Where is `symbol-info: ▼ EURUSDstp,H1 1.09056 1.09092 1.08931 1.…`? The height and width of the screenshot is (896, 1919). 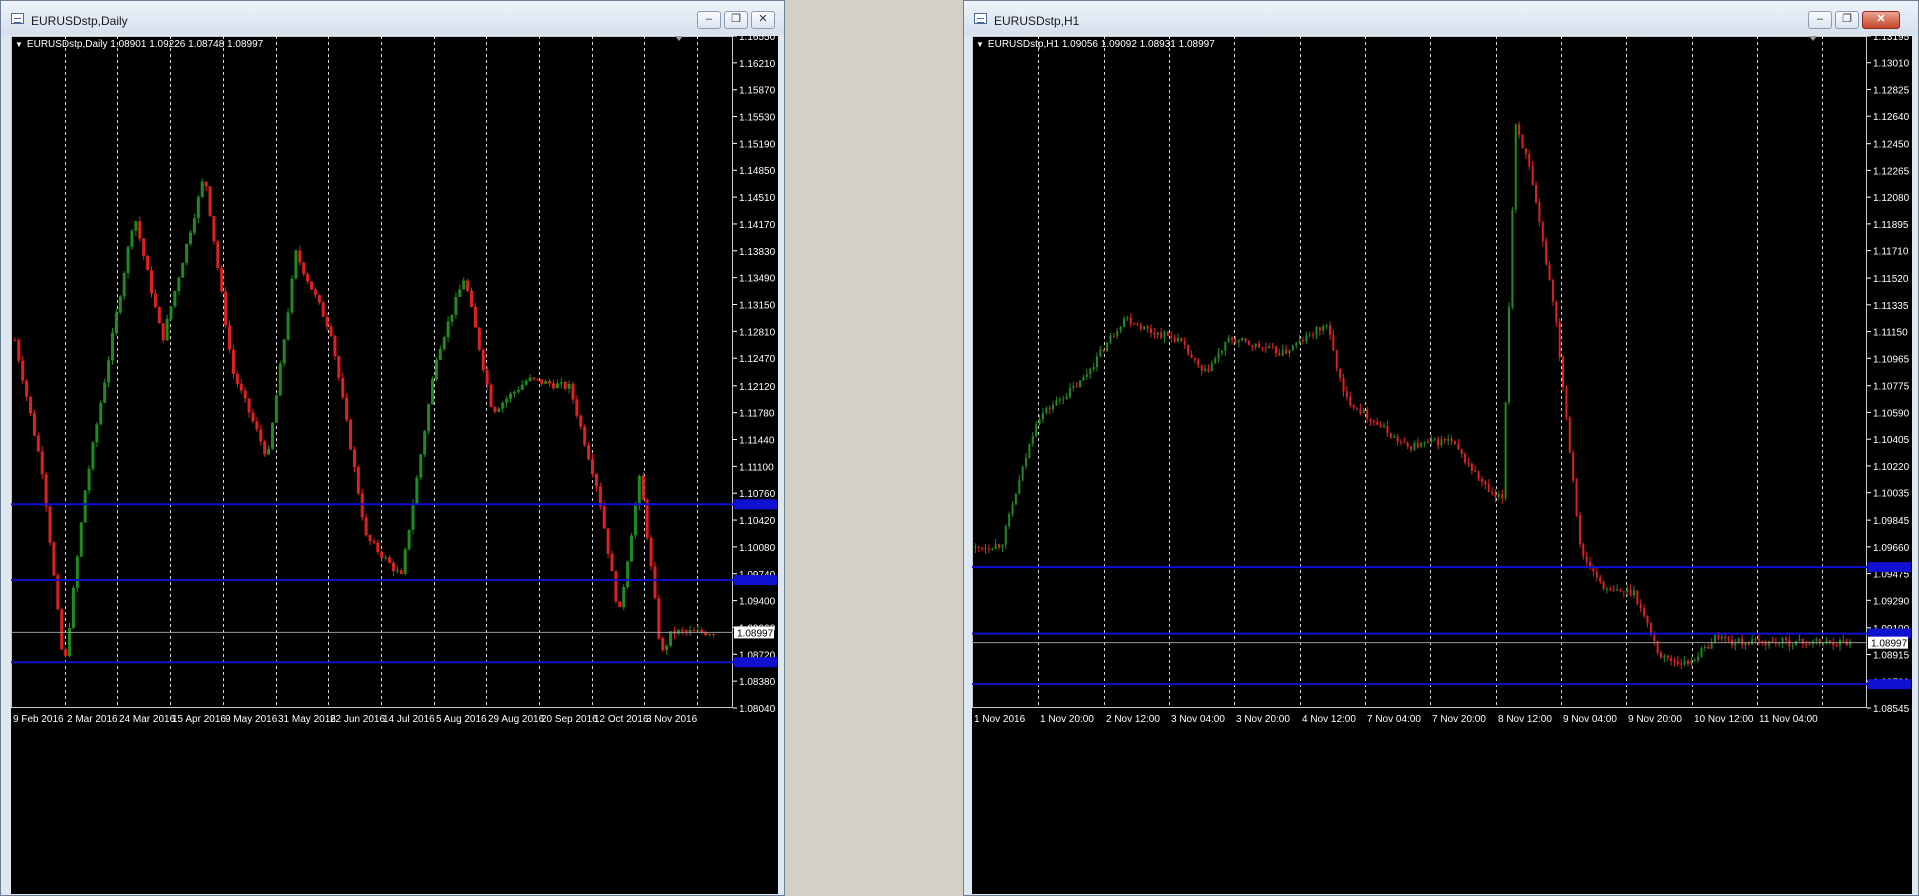 symbol-info: ▼ EURUSDstp,H1 1.09056 1.09092 1.08931 1.… is located at coordinates (1095, 44).